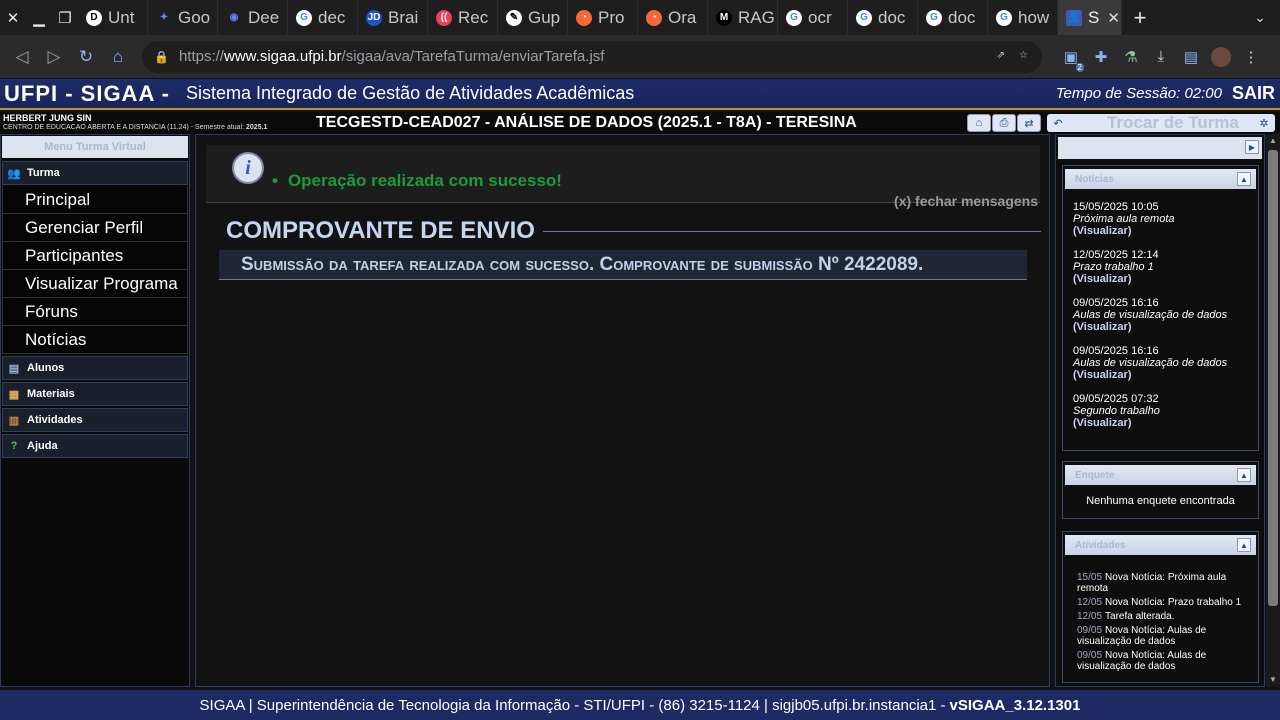 The image size is (1280, 720). What do you see at coordinates (403, 17) in the screenshot?
I see `tab-label: Brai` at bounding box center [403, 17].